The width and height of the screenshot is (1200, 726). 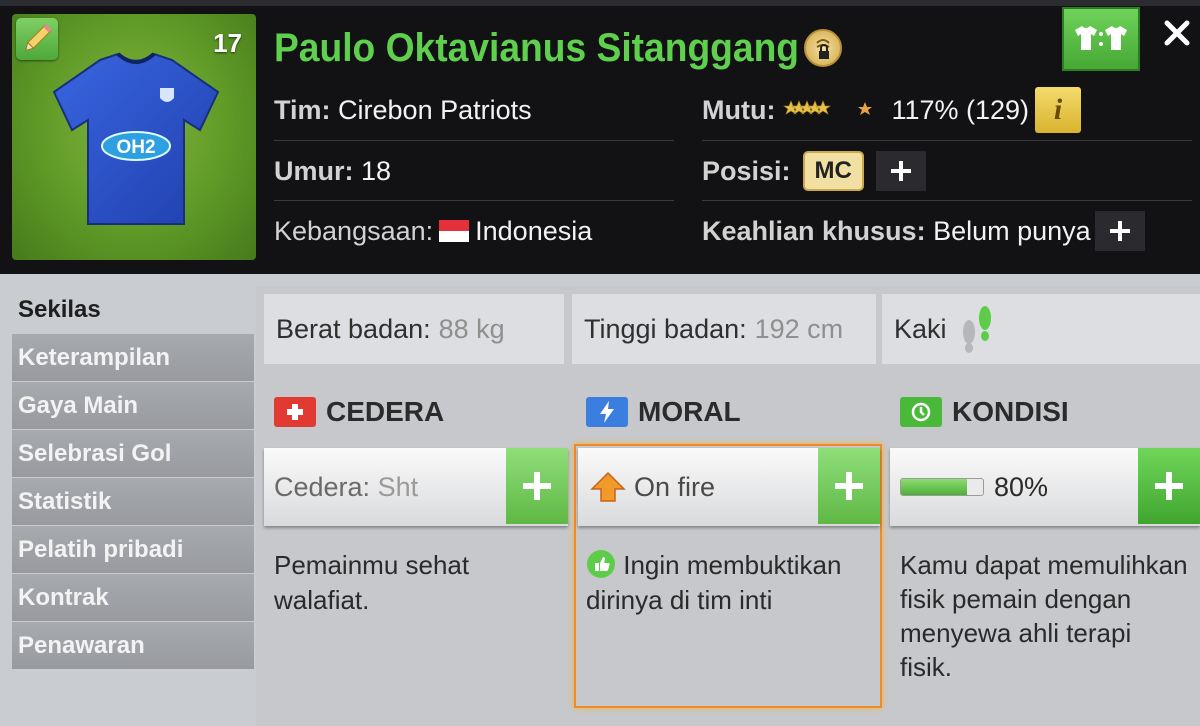 I want to click on jersey-card: 17 OH2, so click(x=134, y=137).